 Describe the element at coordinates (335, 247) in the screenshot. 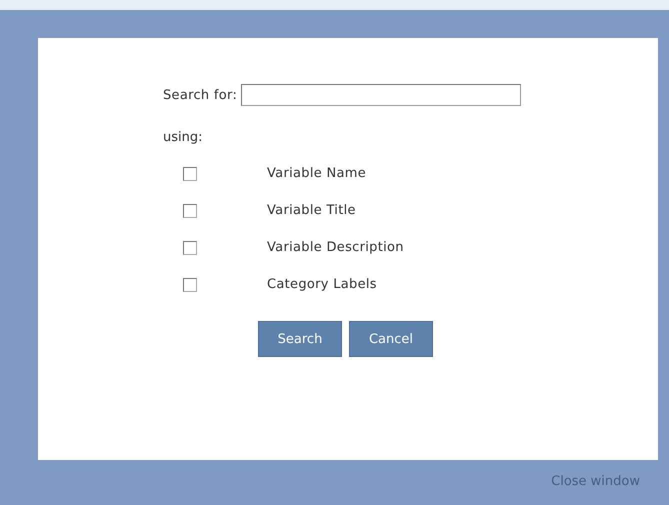

I see `option-label: Variable Description` at that location.